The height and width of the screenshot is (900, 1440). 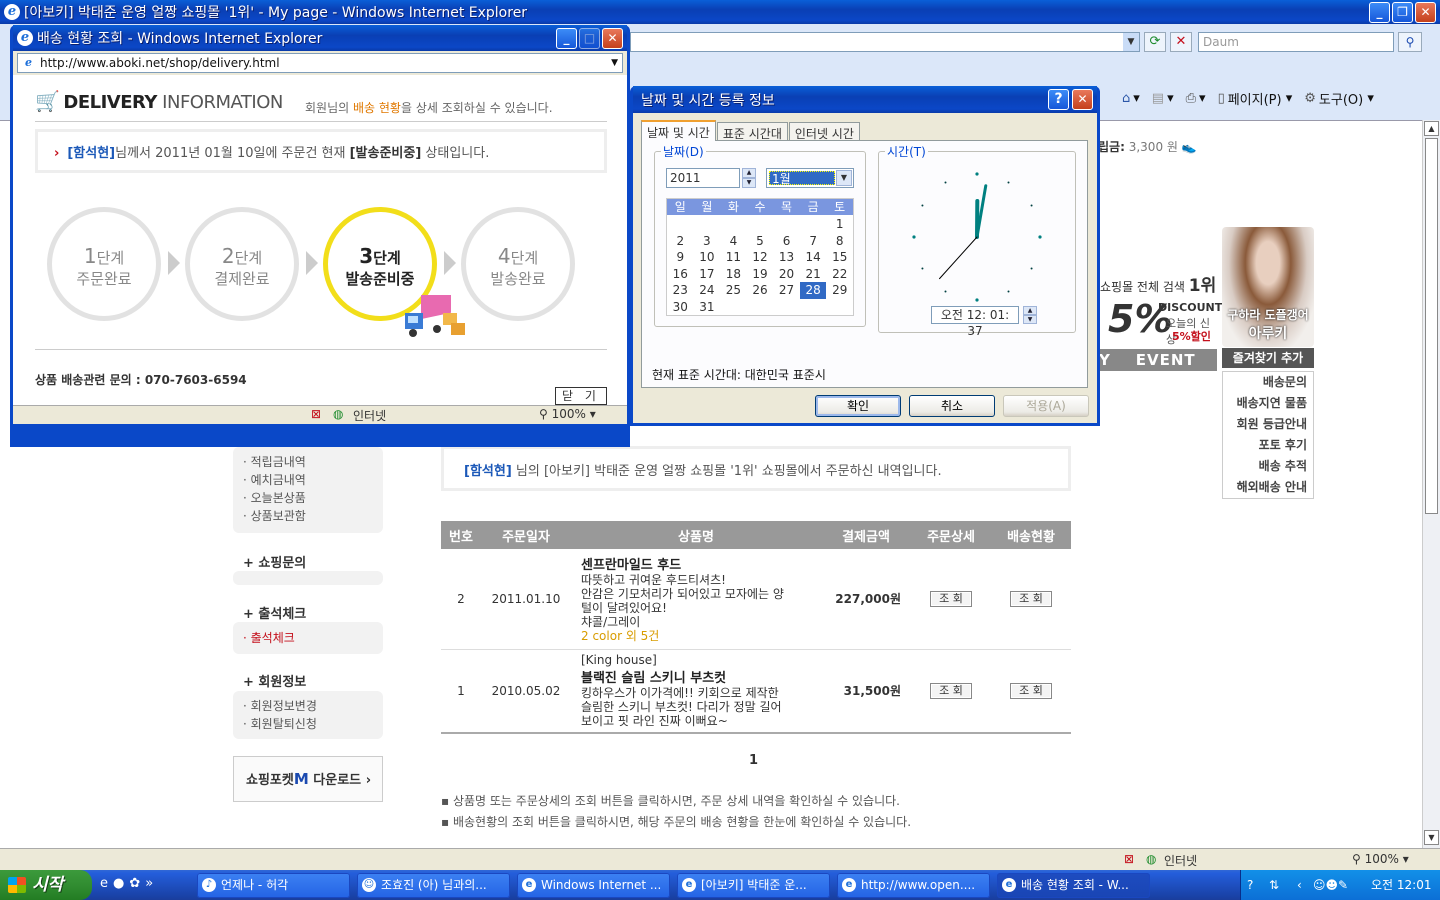 What do you see at coordinates (308, 724) in the screenshot?
I see `sidebar-item-member-withdraw: · 회원탈퇴신청` at bounding box center [308, 724].